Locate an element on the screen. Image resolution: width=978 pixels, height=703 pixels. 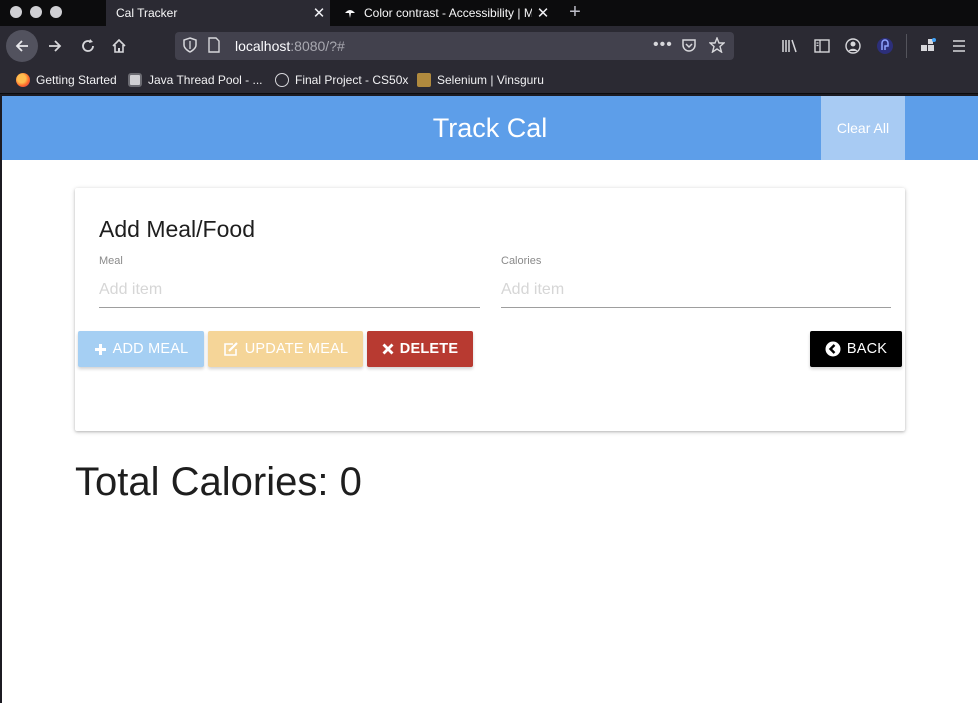
times-icon is located at coordinates (388, 349).